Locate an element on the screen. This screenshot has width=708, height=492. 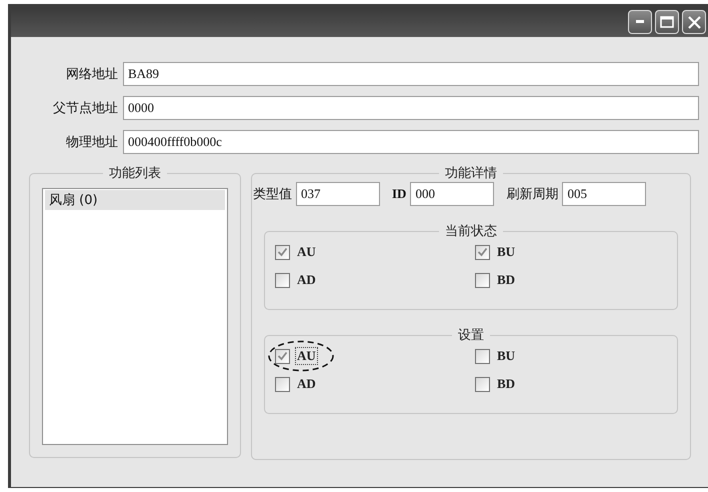
maximize-icon is located at coordinates (667, 22).